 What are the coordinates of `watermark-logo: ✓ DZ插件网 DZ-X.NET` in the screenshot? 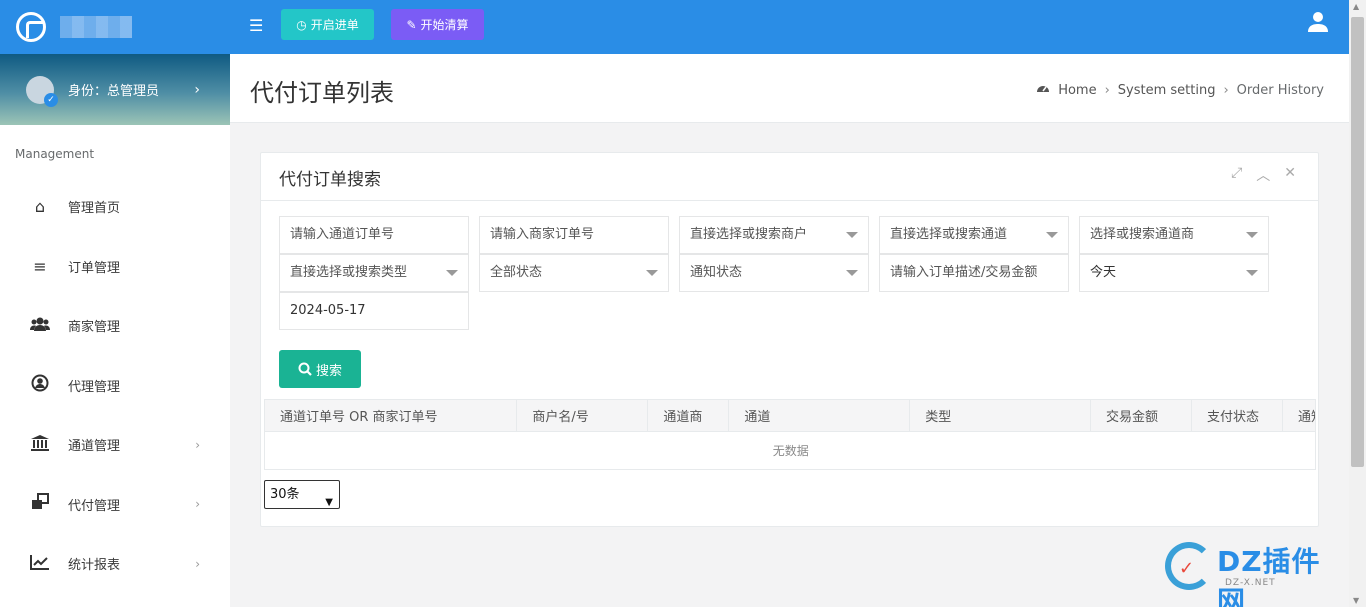 It's located at (1255, 573).